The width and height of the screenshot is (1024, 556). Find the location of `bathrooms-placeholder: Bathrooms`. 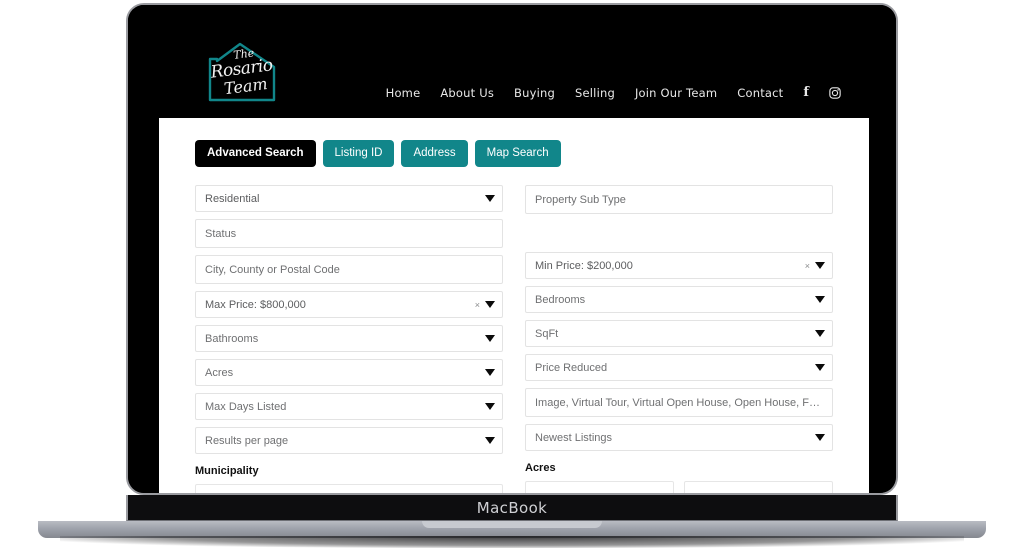

bathrooms-placeholder: Bathrooms is located at coordinates (232, 338).